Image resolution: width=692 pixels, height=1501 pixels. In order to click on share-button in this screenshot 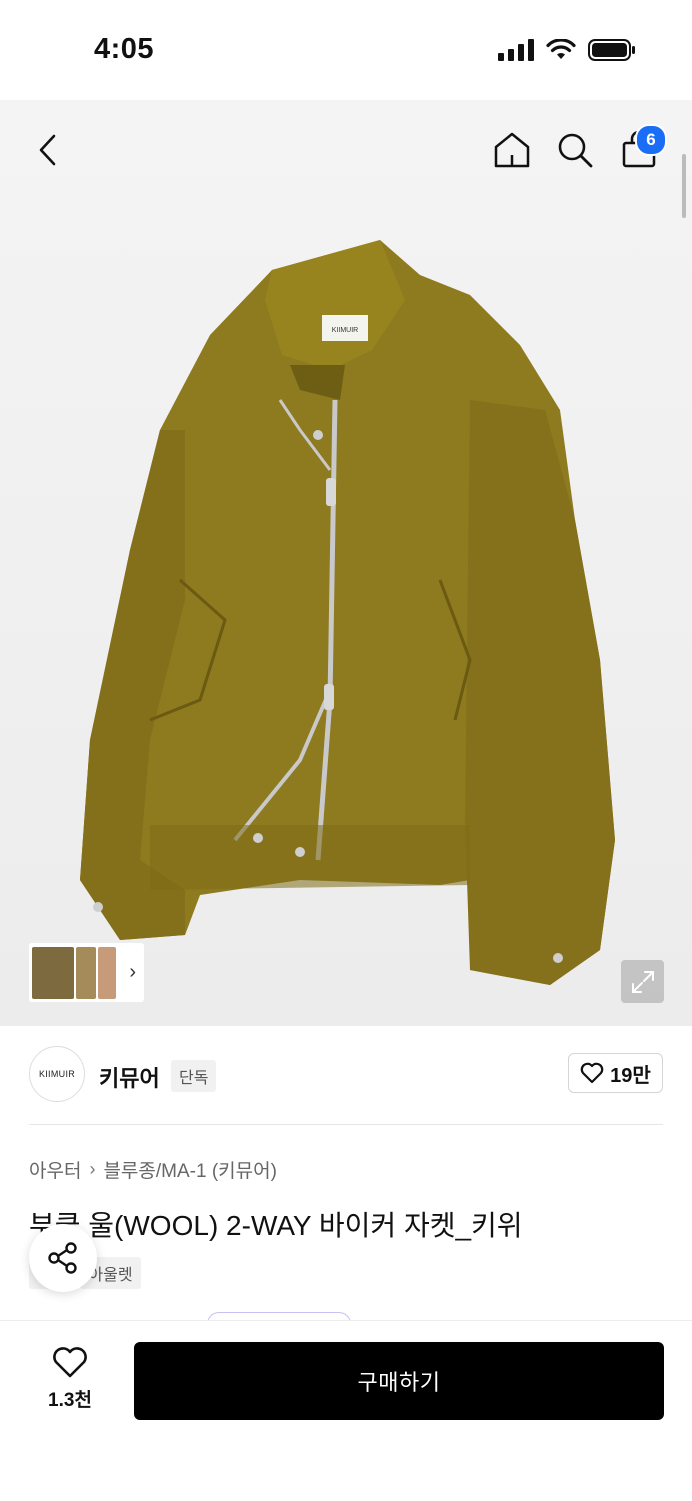, I will do `click(63, 1258)`.